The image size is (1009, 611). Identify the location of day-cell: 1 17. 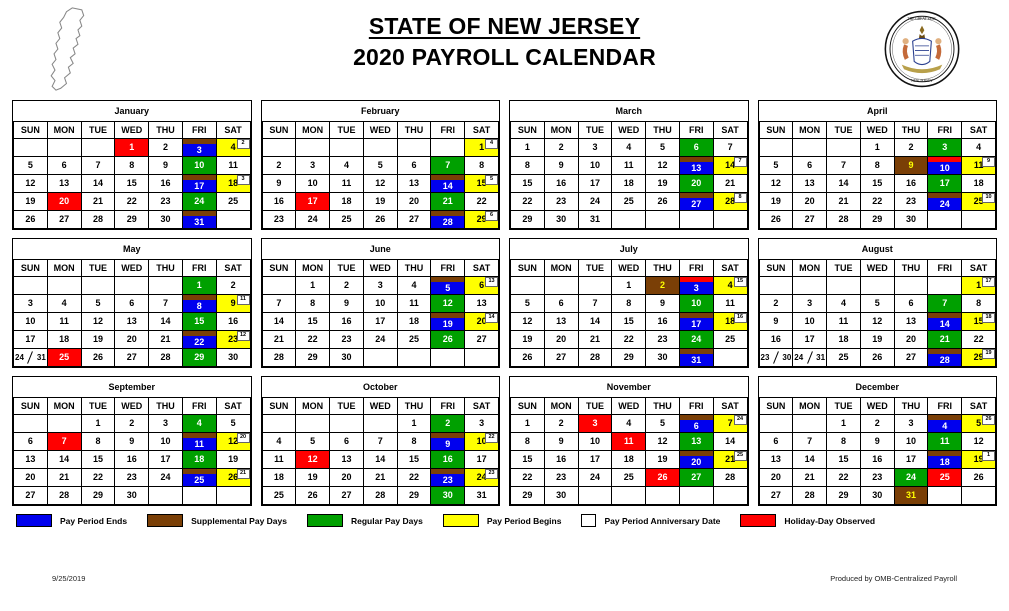
(978, 285).